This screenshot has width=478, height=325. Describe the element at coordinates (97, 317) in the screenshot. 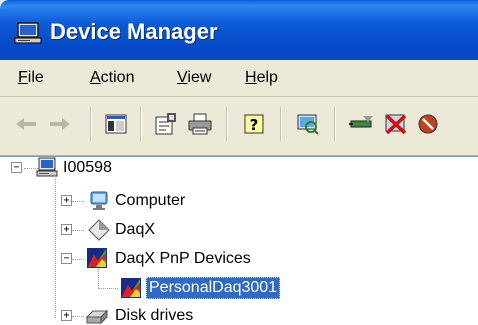

I see `disk-drive-icon` at that location.